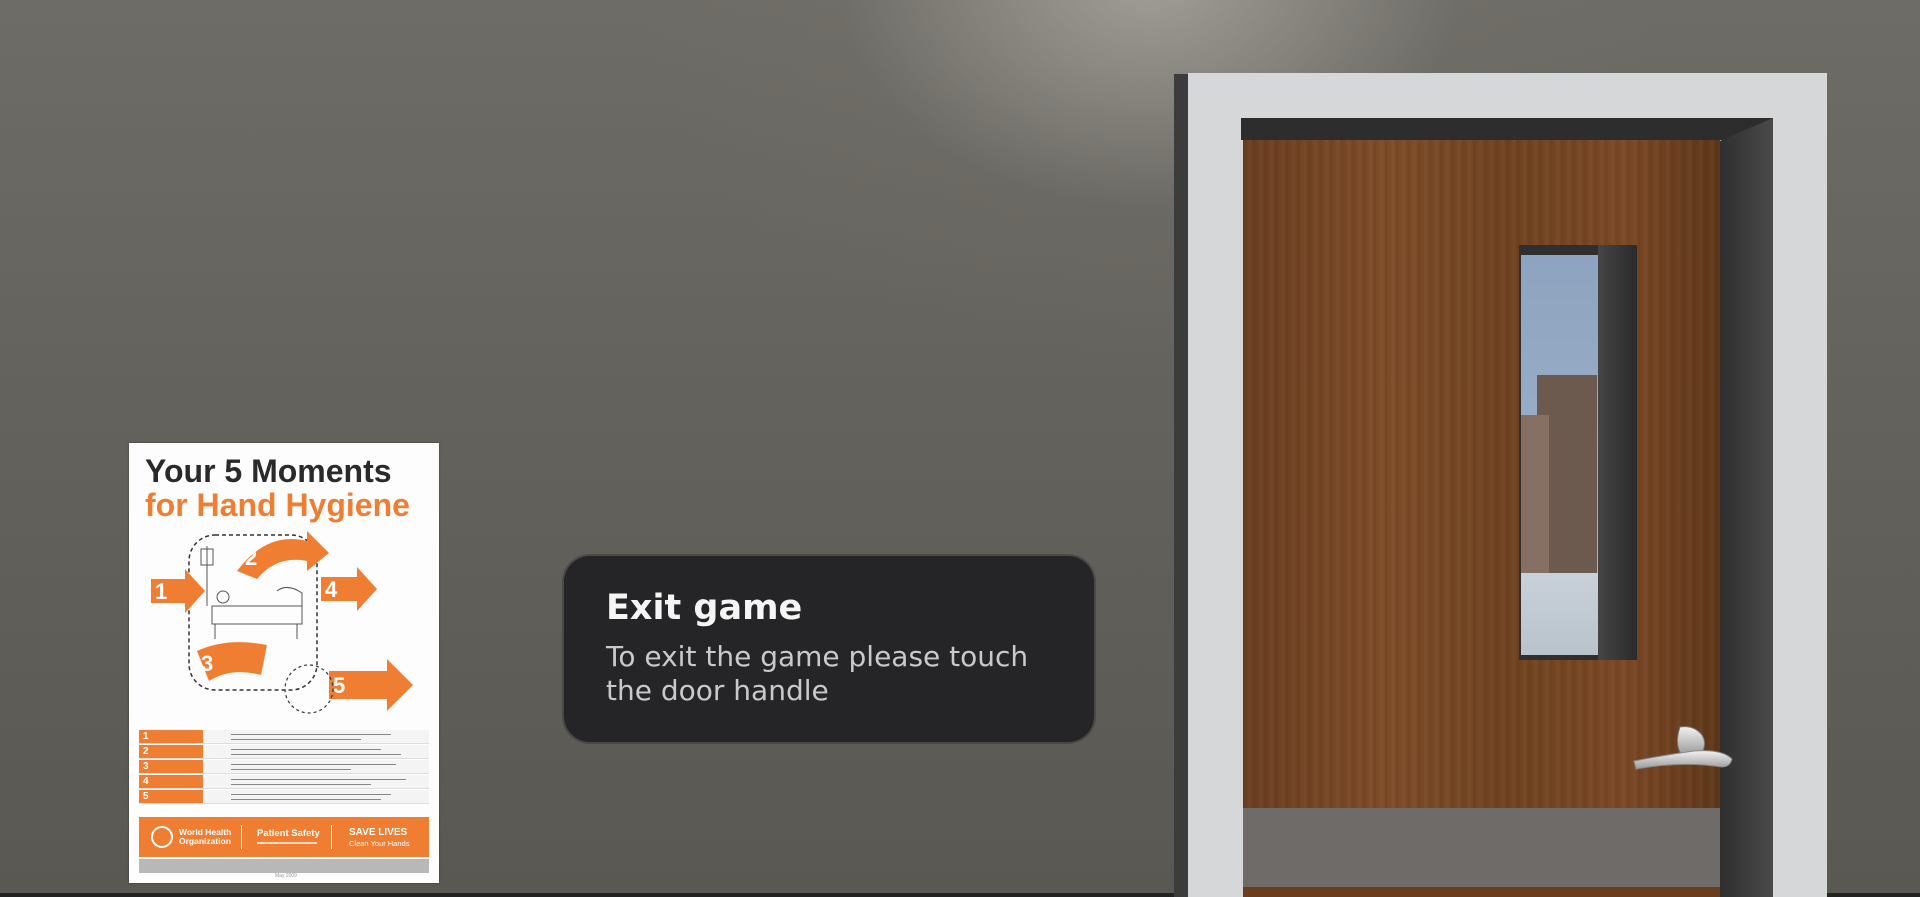 Image resolution: width=1920 pixels, height=897 pixels. Describe the element at coordinates (251, 557) in the screenshot. I see `moment-2-number: 2` at that location.